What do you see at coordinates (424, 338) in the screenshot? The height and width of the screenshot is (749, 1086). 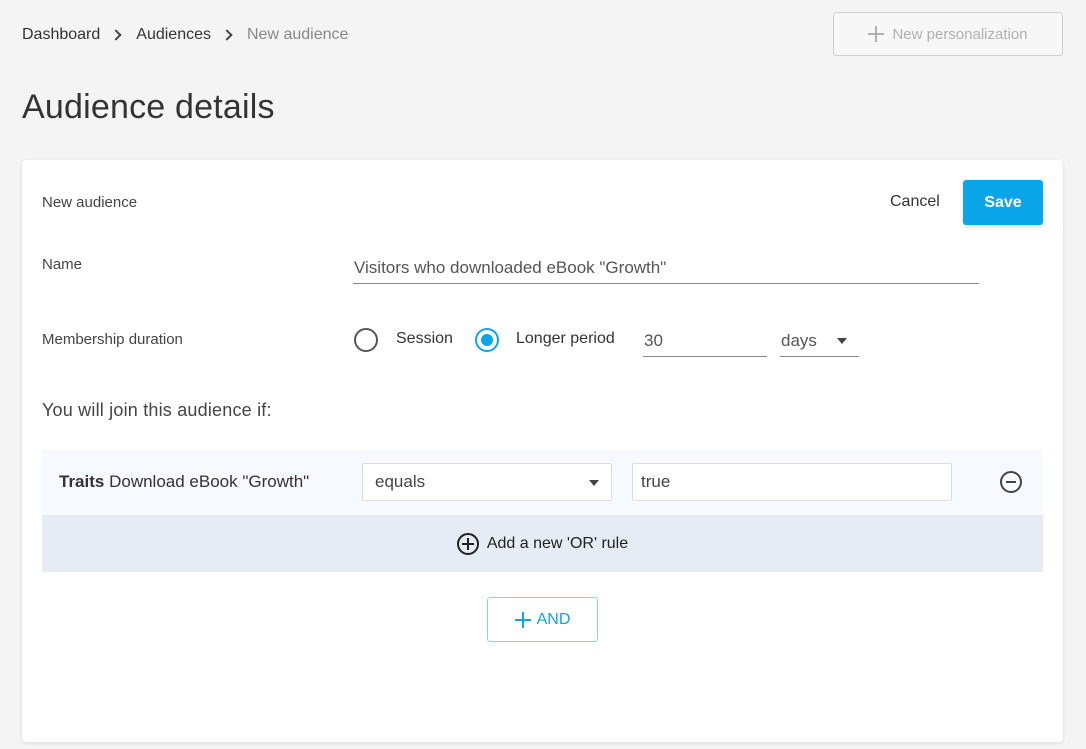 I see `session-radio-label: Session` at bounding box center [424, 338].